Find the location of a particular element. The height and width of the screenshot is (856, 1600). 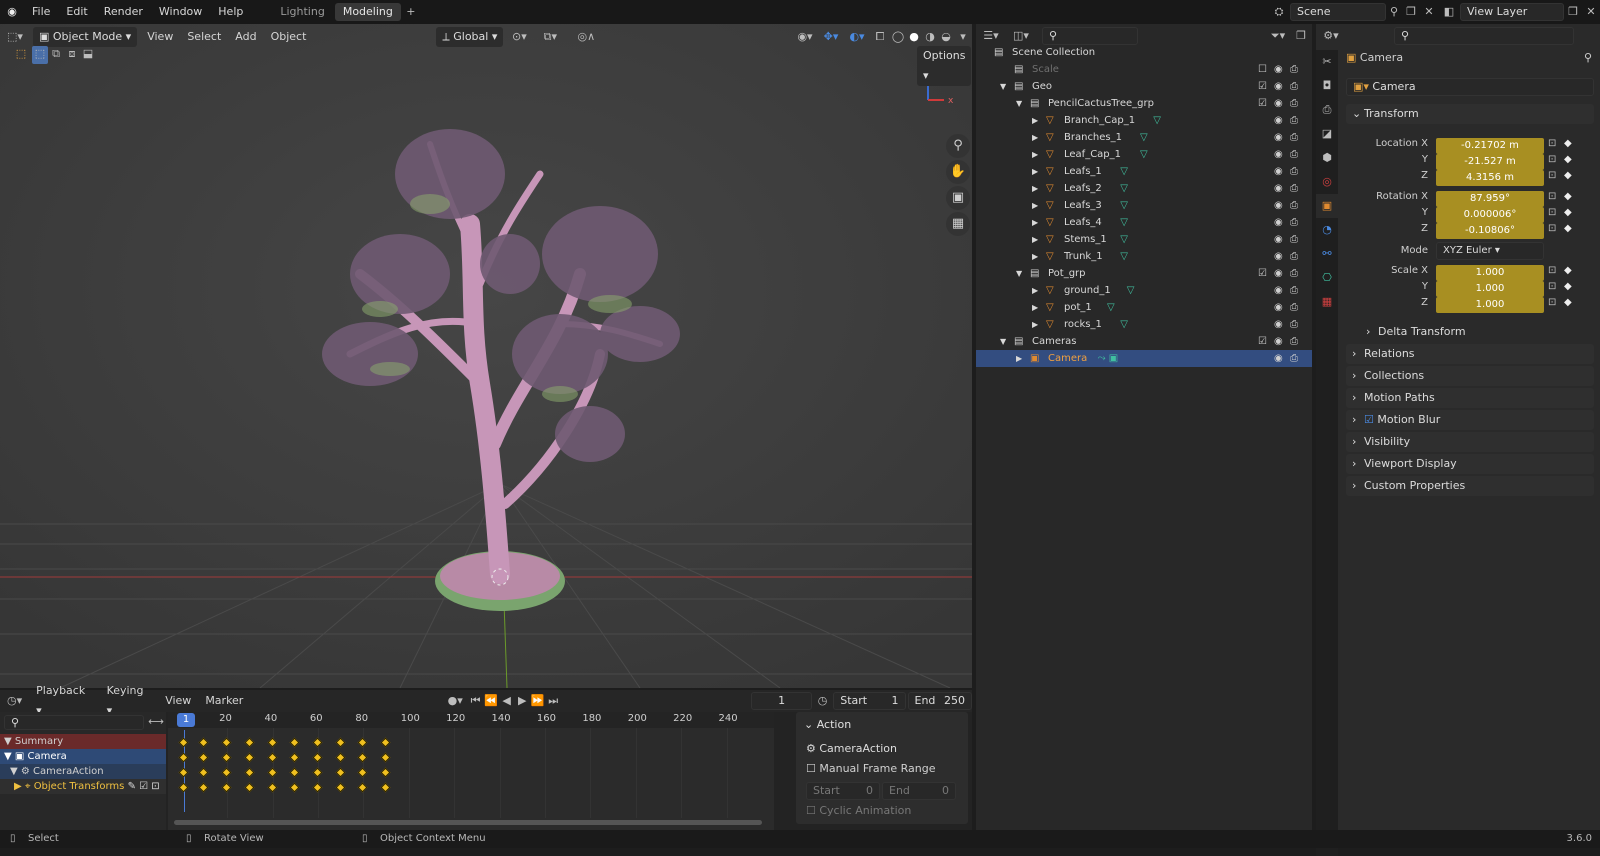

outliner-filter-icon: ⏷▾ is located at coordinates (1278, 36).